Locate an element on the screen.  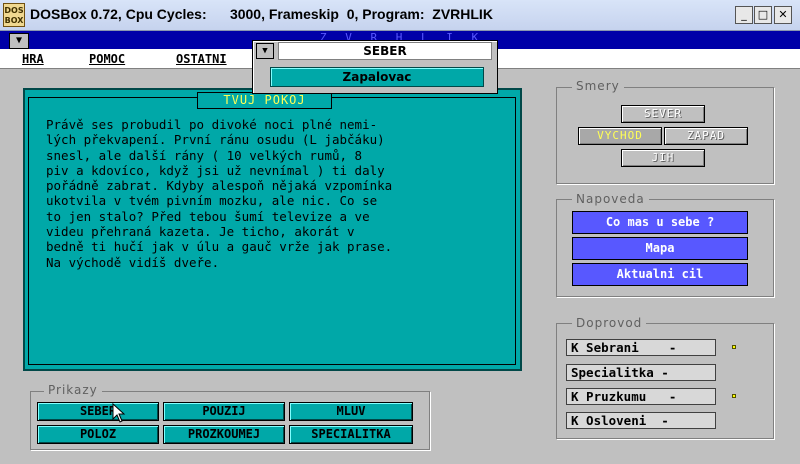
south-button: JIH is located at coordinates (663, 158).